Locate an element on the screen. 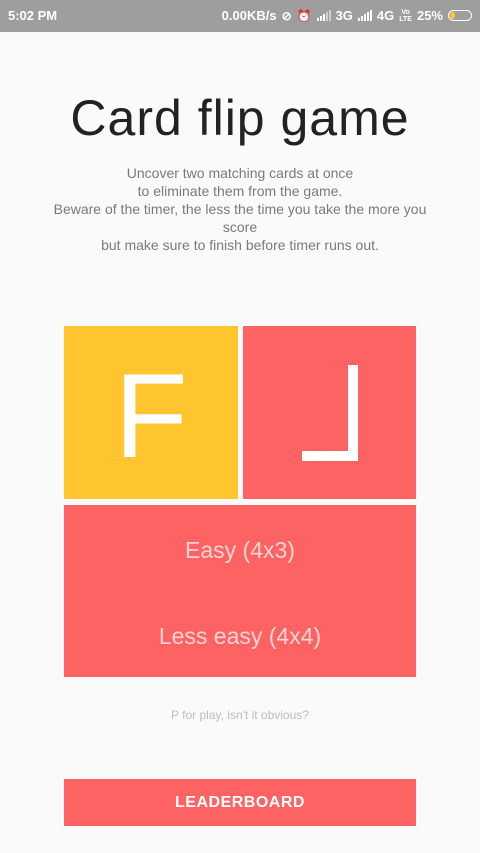  description-line: Uncover two matching cards at once is located at coordinates (240, 173).